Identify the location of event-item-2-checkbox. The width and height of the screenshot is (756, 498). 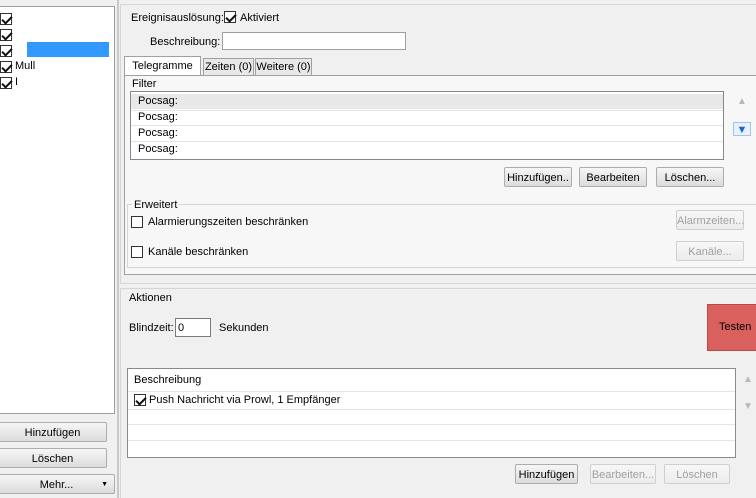
(6, 35).